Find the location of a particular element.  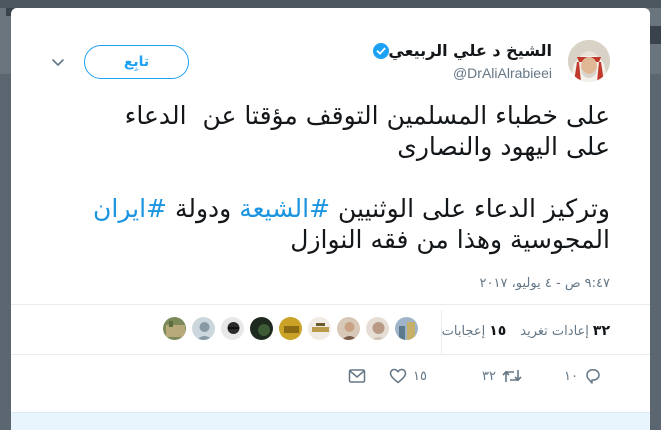

stats-separator is located at coordinates (441, 332).